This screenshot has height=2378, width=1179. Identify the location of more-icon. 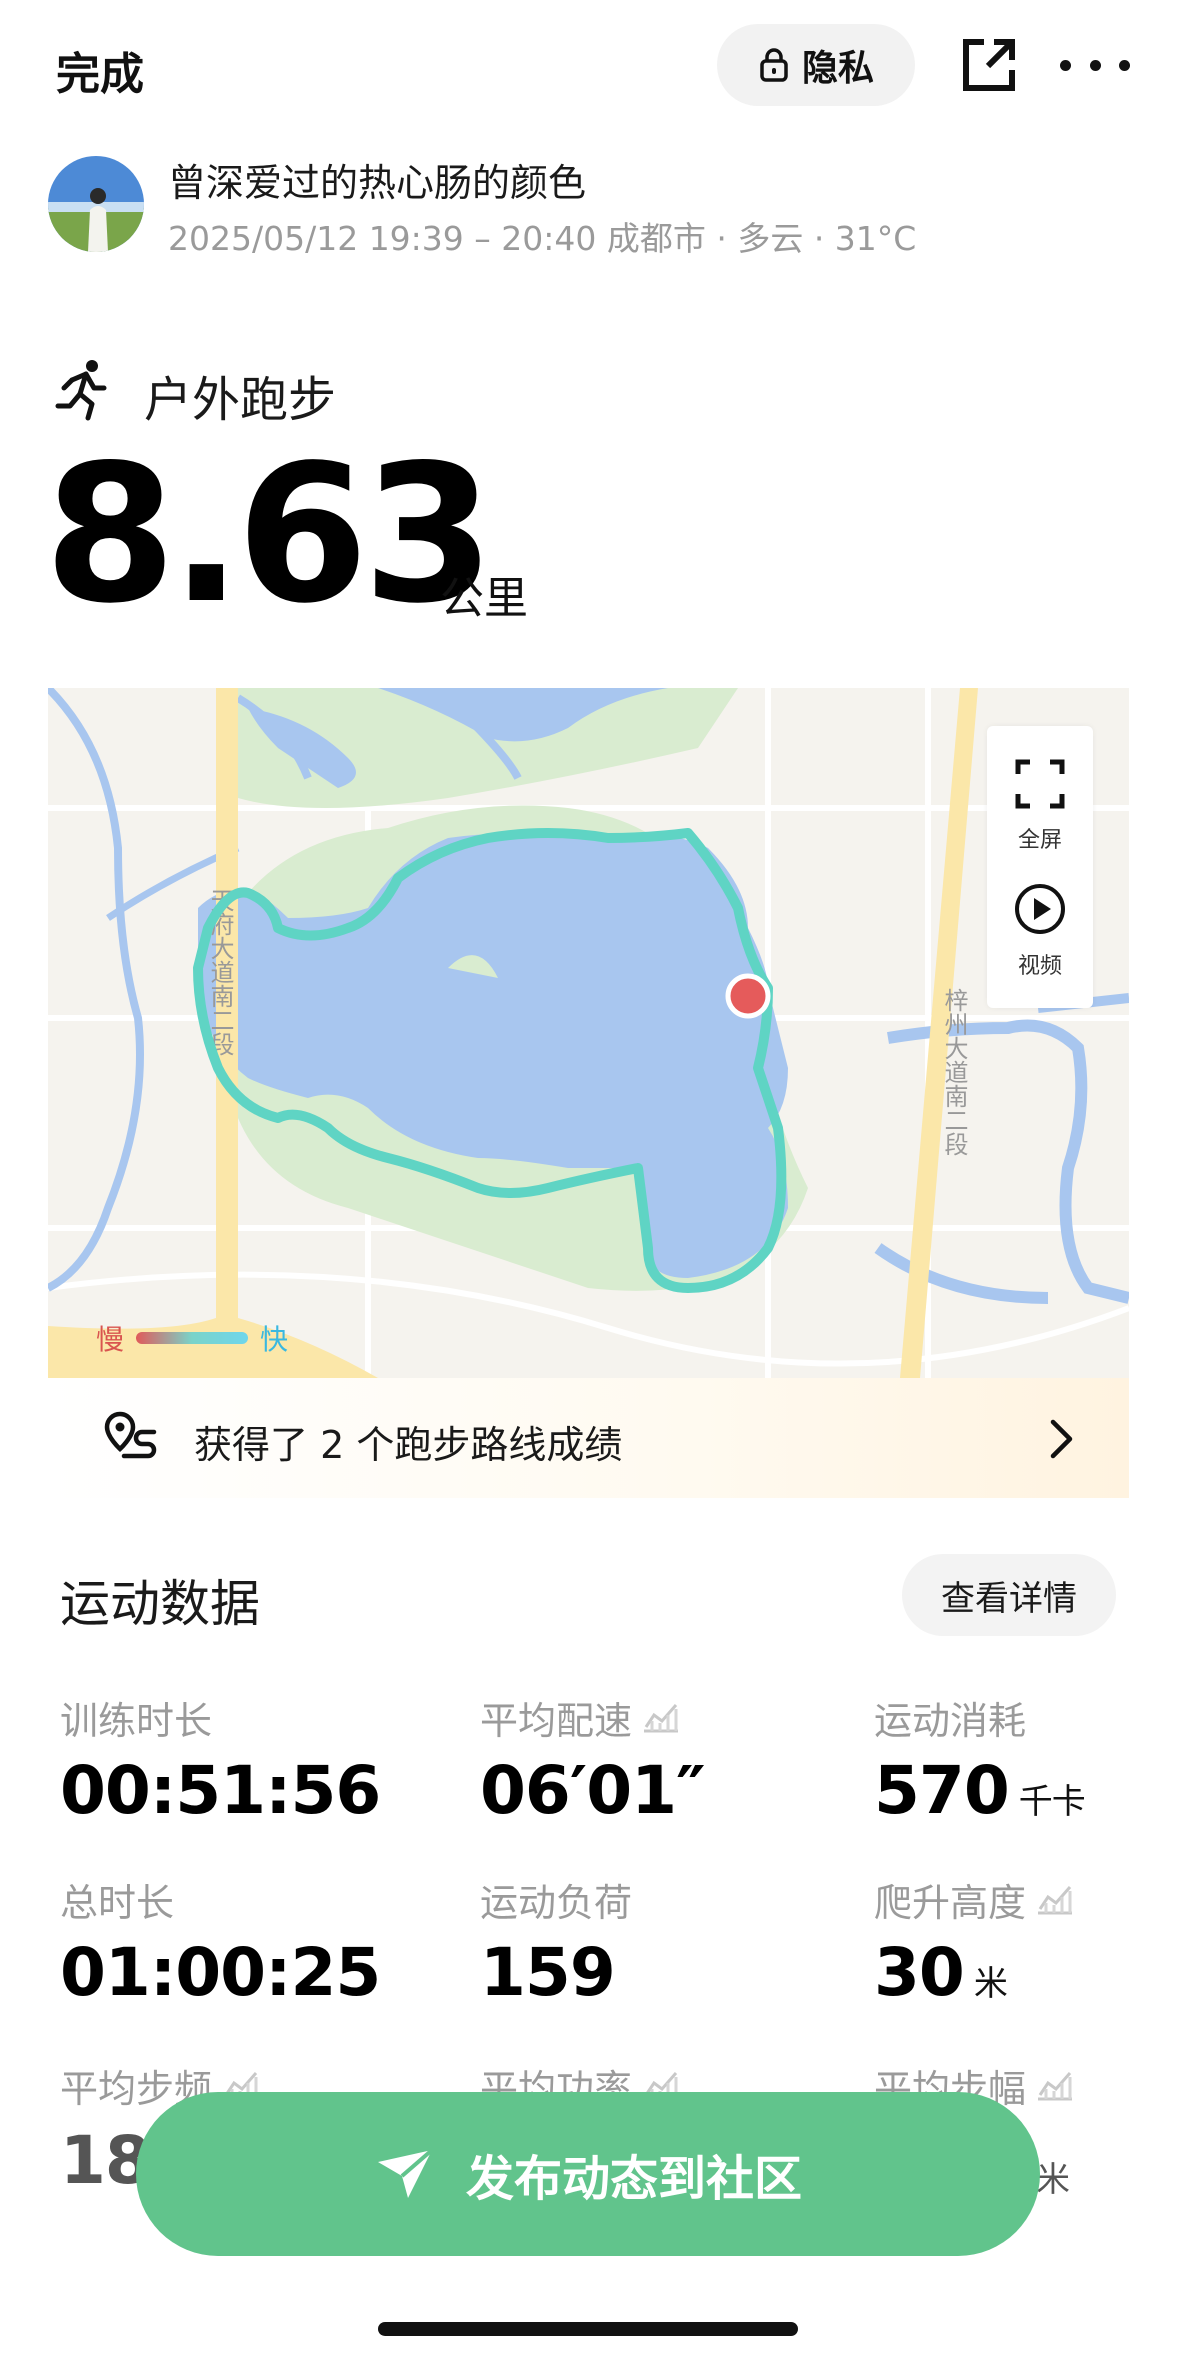
(1095, 65).